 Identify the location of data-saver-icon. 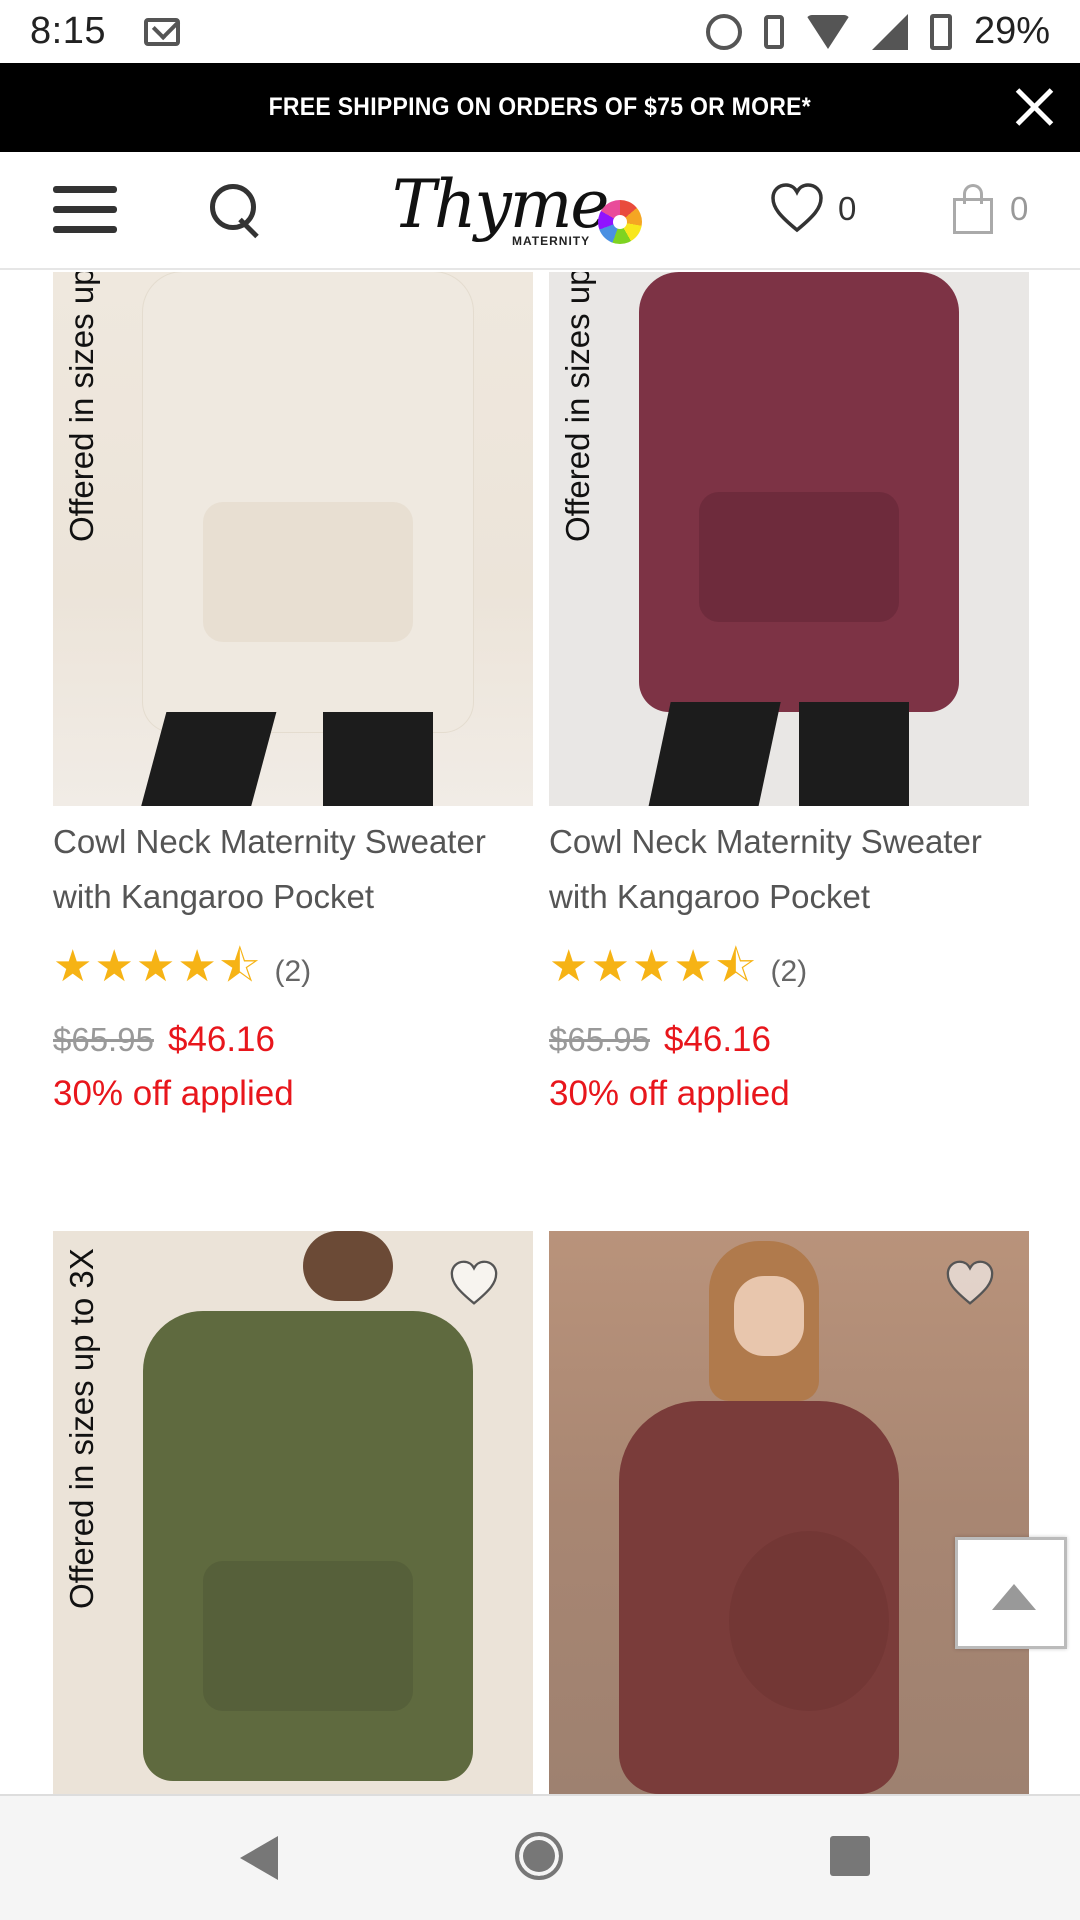
(723, 31).